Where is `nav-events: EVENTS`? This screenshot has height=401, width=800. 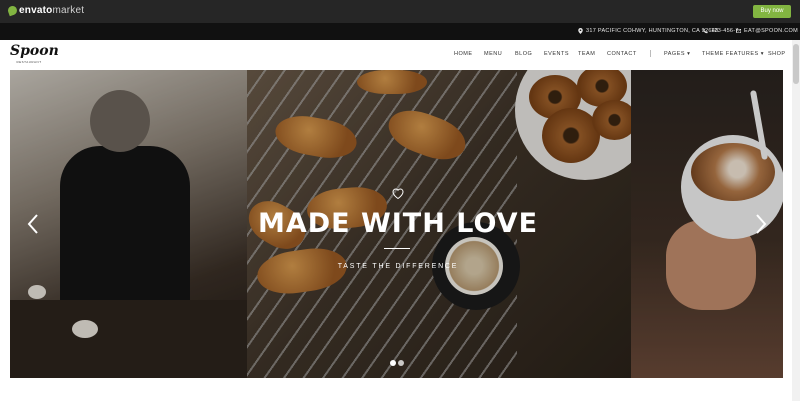 nav-events: EVENTS is located at coordinates (556, 54).